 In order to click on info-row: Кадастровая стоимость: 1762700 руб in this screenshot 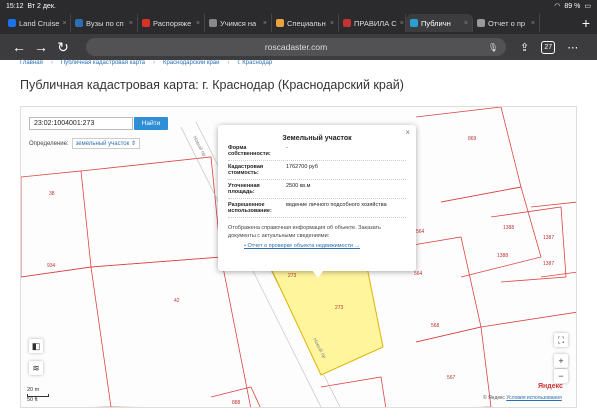, I will do `click(317, 170)`.